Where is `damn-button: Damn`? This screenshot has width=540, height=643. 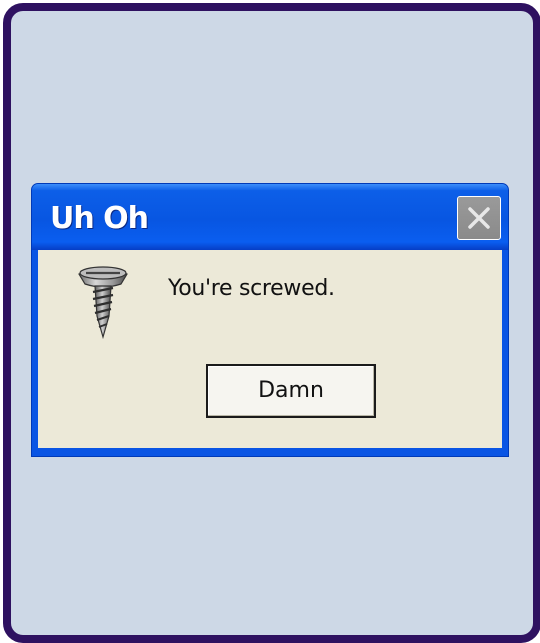
damn-button: Damn is located at coordinates (291, 391).